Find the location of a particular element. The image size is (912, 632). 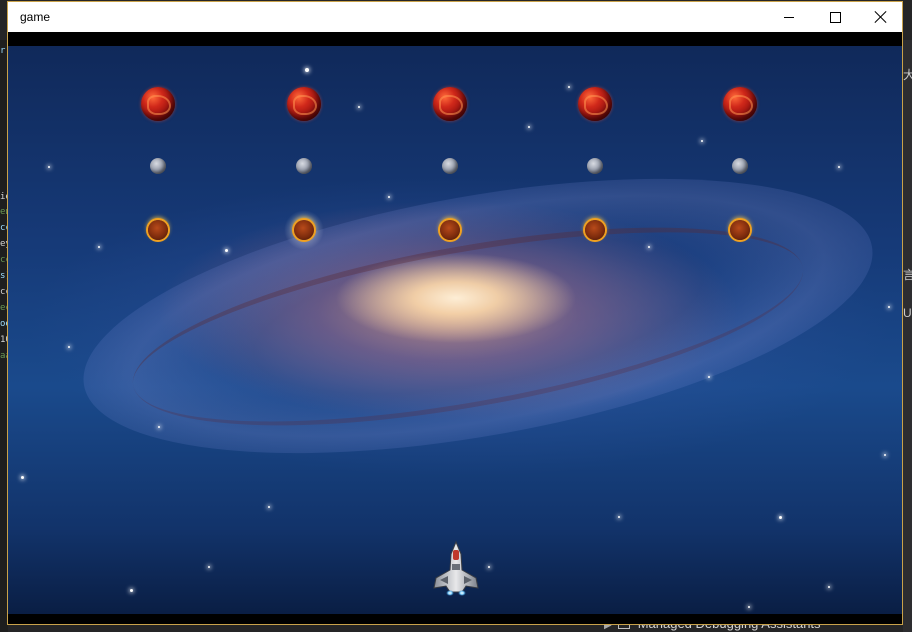

player-spaceship is located at coordinates (456, 568).